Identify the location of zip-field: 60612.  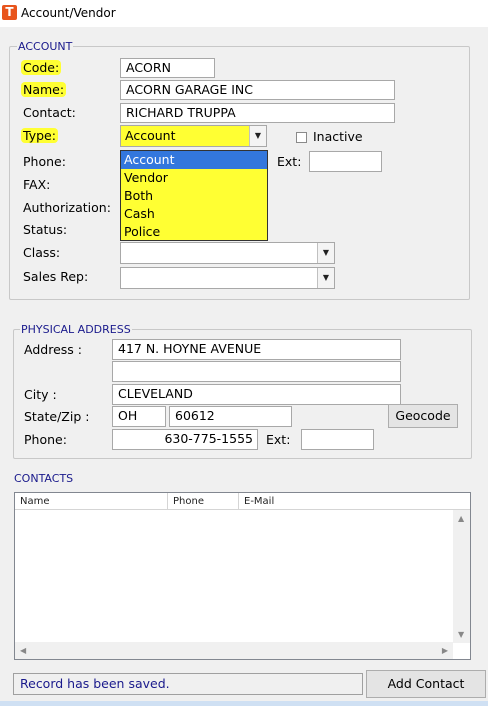
(230, 416).